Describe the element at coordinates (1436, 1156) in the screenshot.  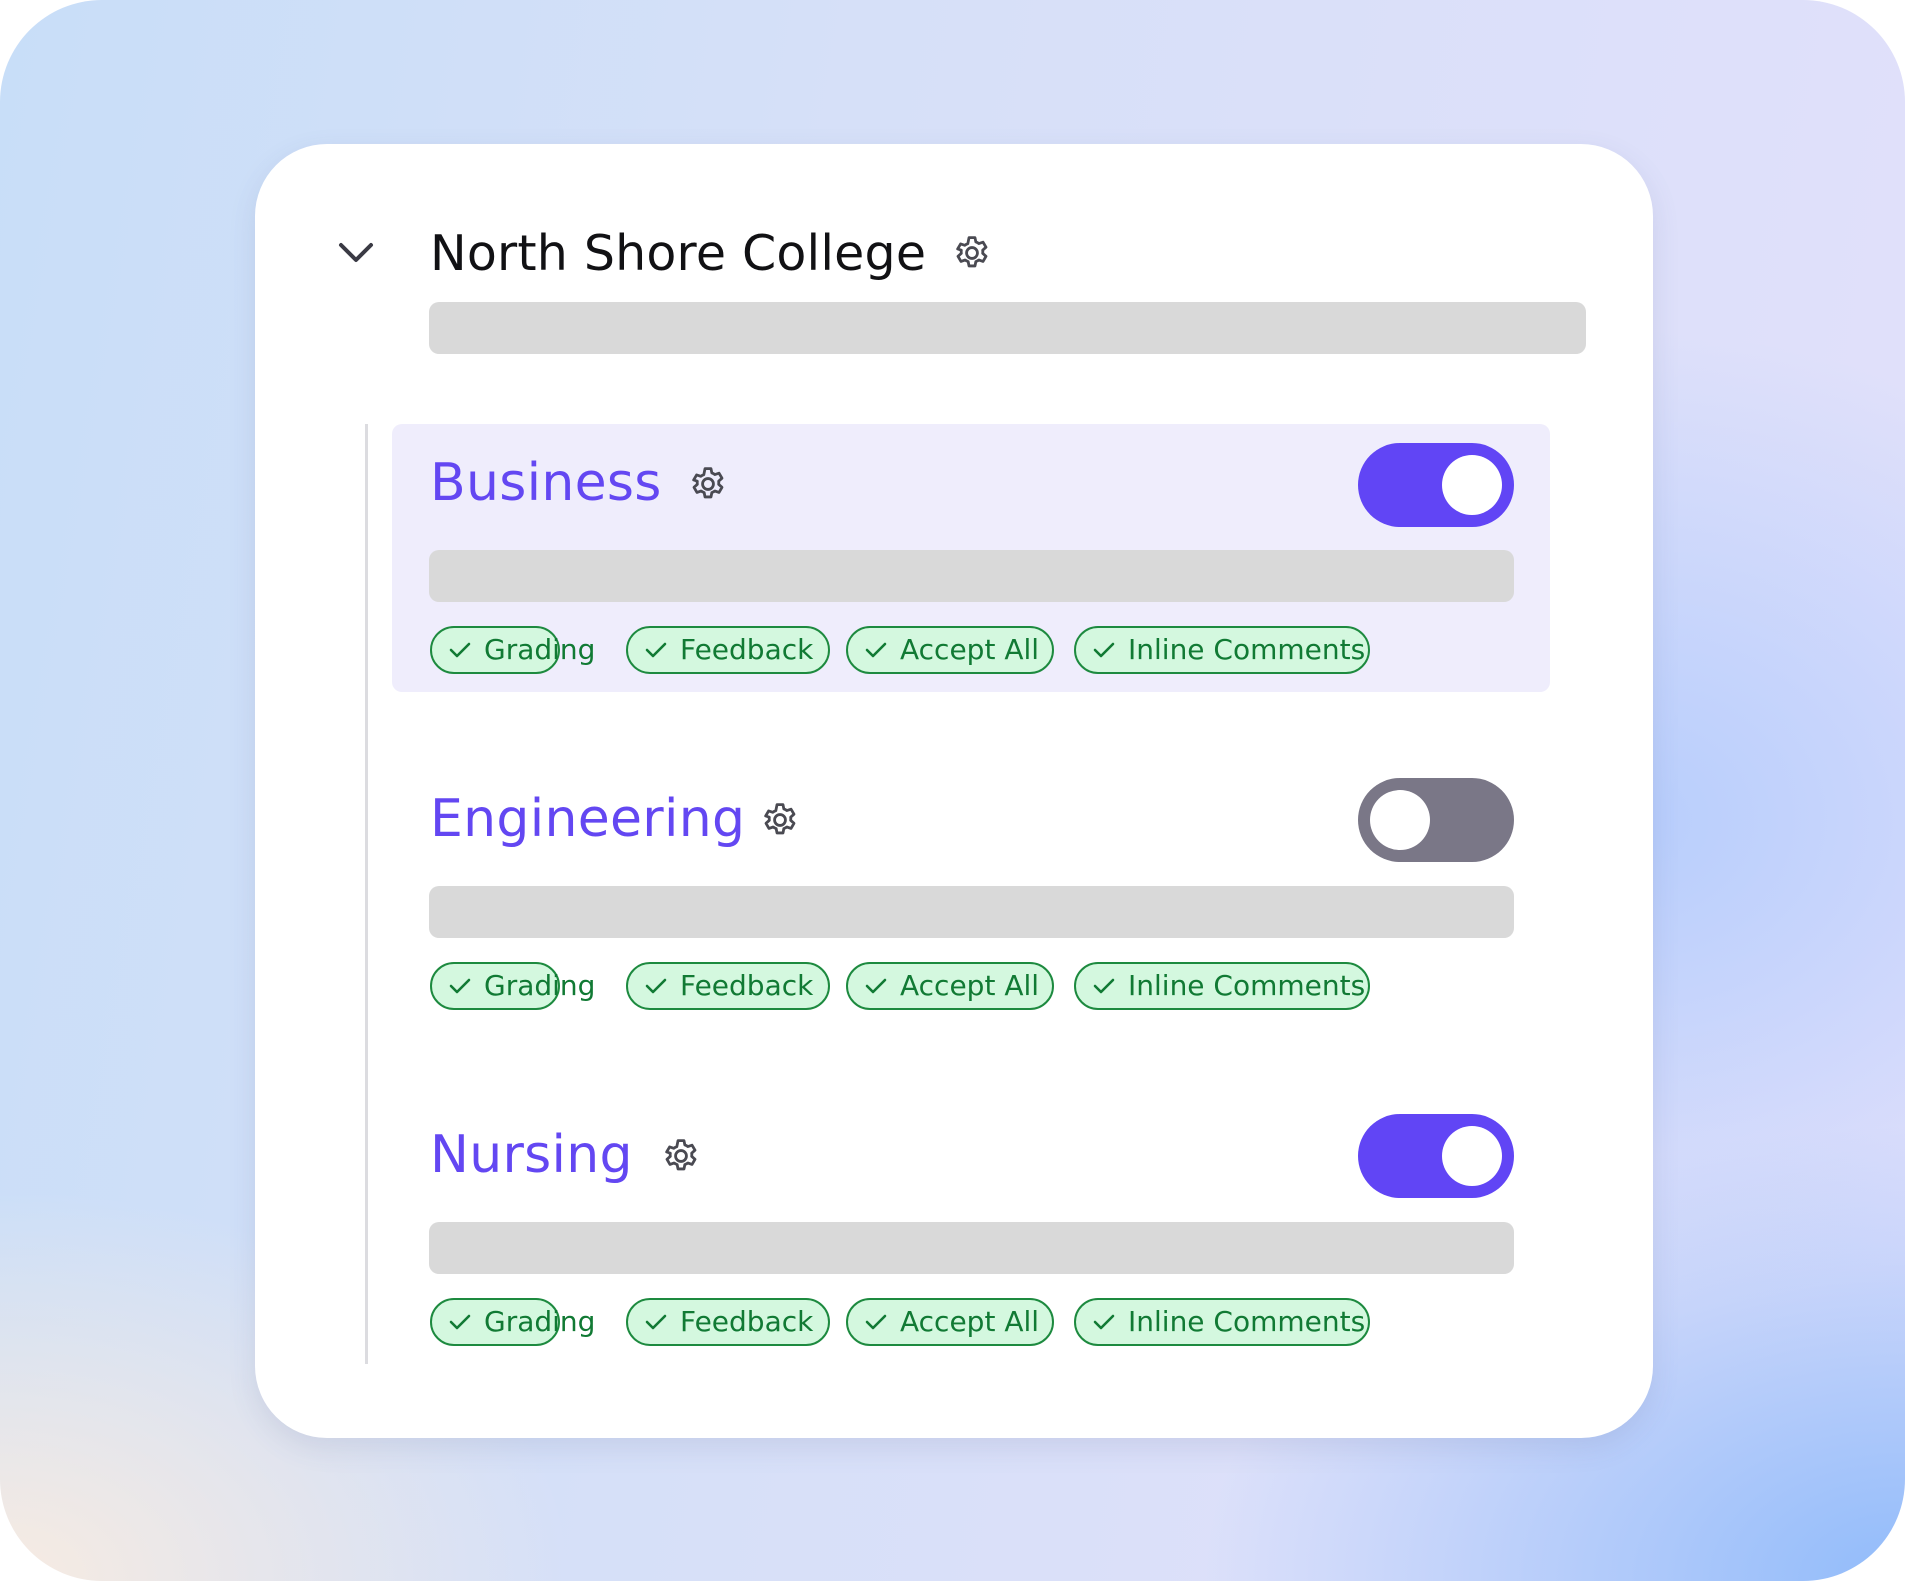
I see `toggle-nursing` at that location.